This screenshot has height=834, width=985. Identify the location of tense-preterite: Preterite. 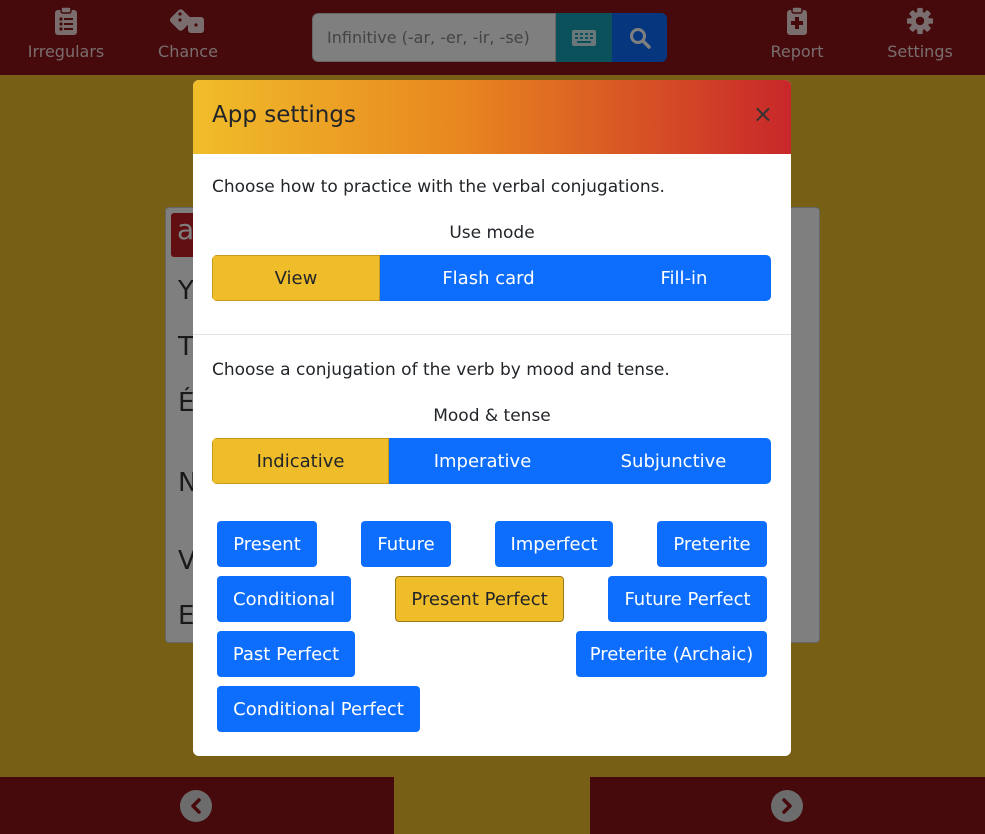
(712, 544).